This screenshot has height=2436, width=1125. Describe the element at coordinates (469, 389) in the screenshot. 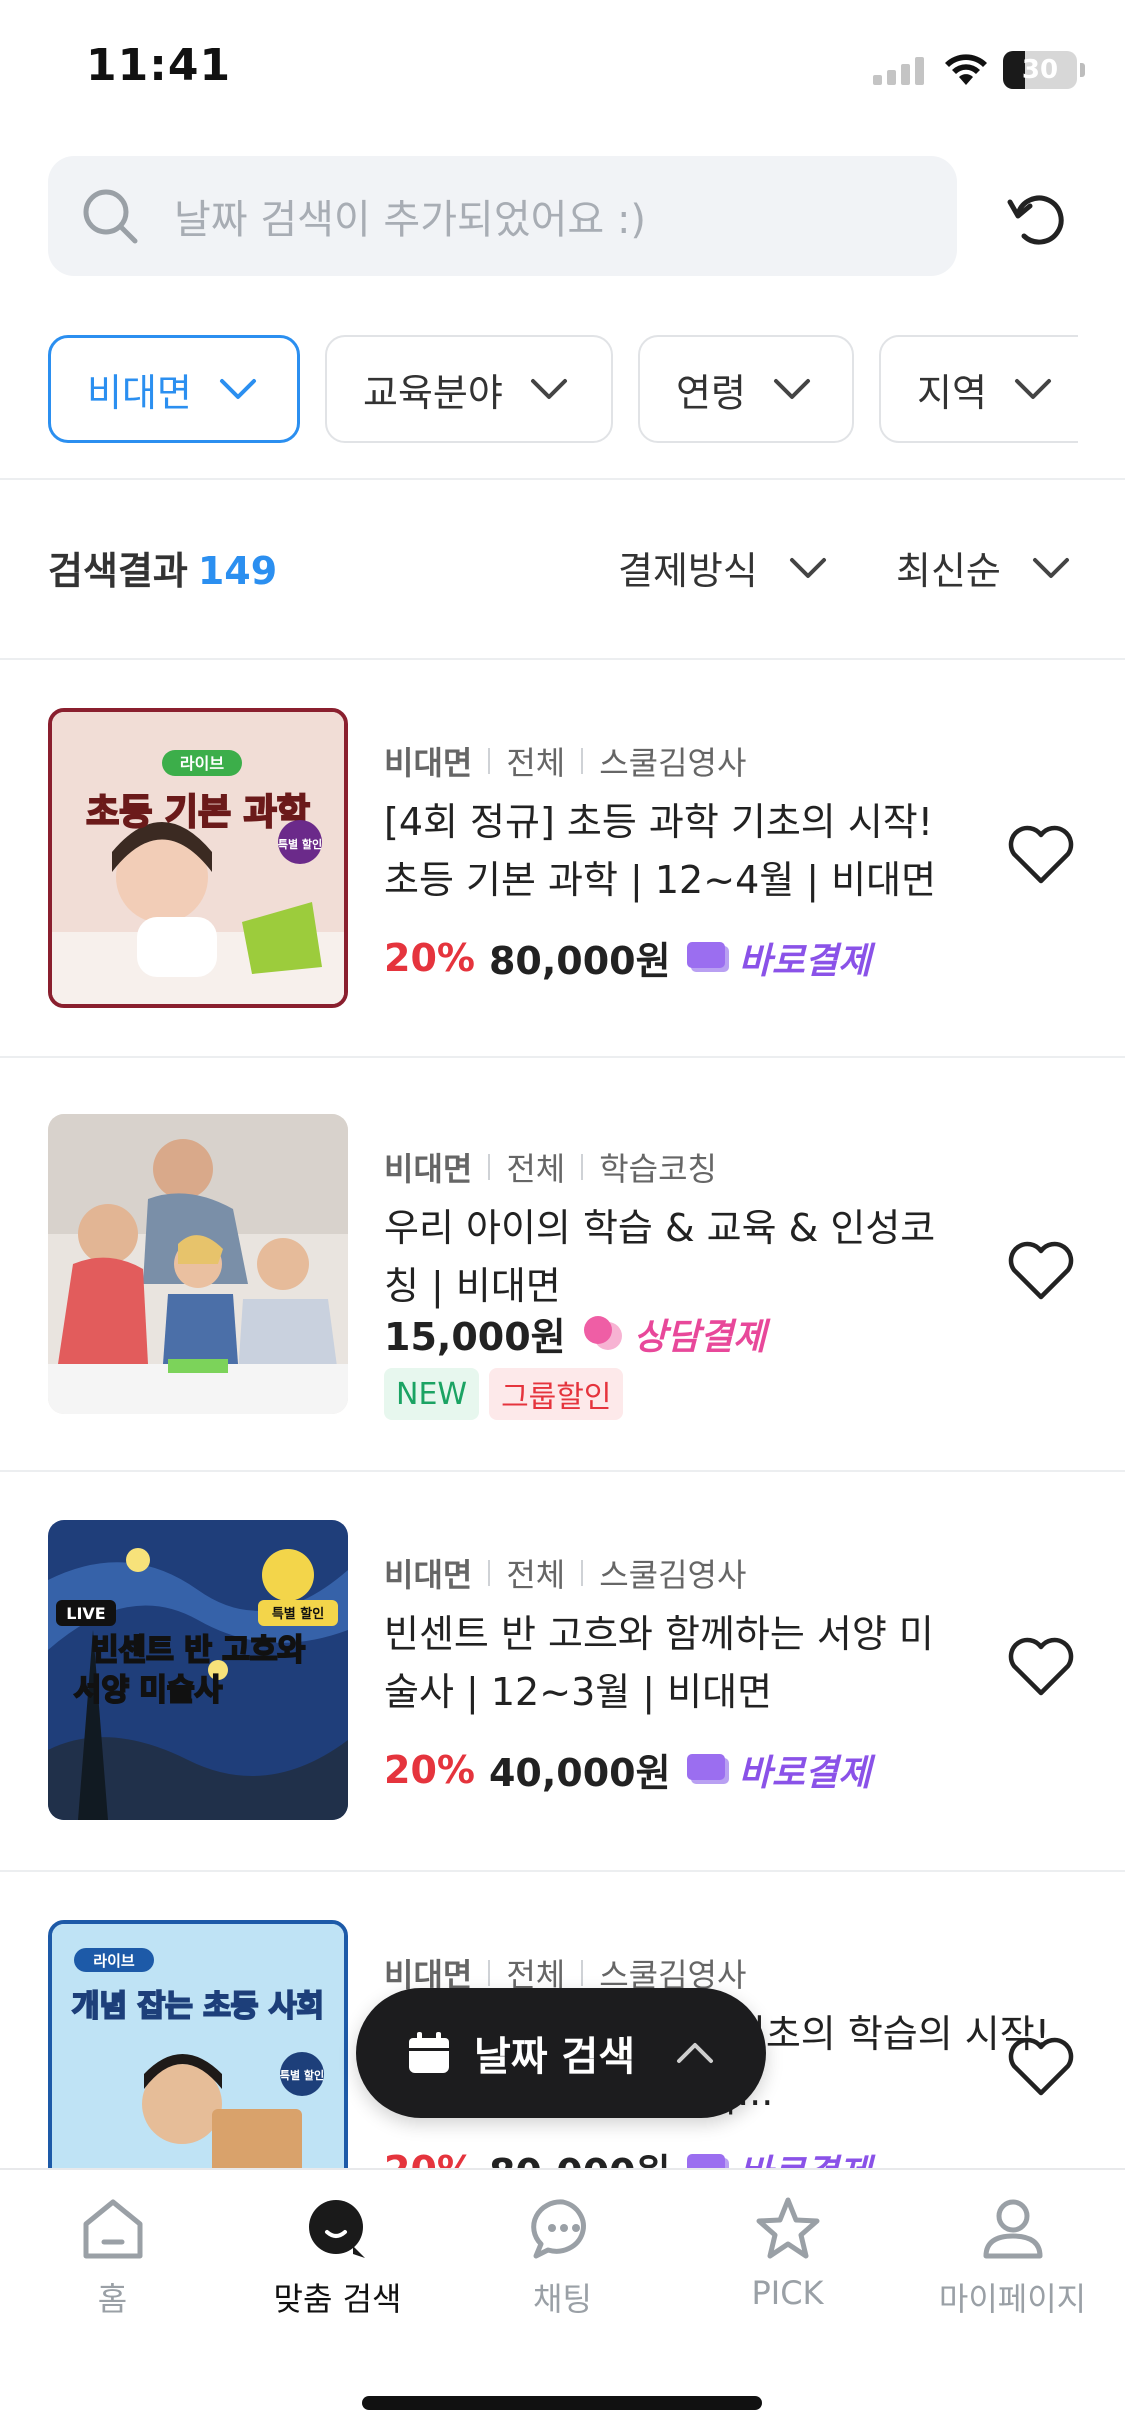

I see `filter-chip-field: 교육분야` at that location.